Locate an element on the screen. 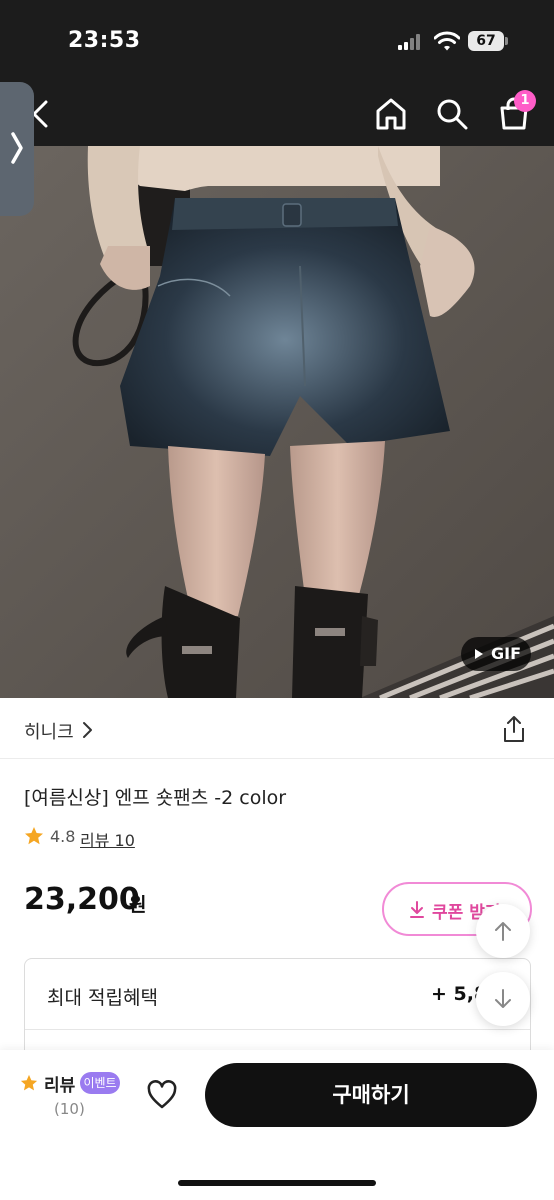  heart-icon is located at coordinates (162, 1095).